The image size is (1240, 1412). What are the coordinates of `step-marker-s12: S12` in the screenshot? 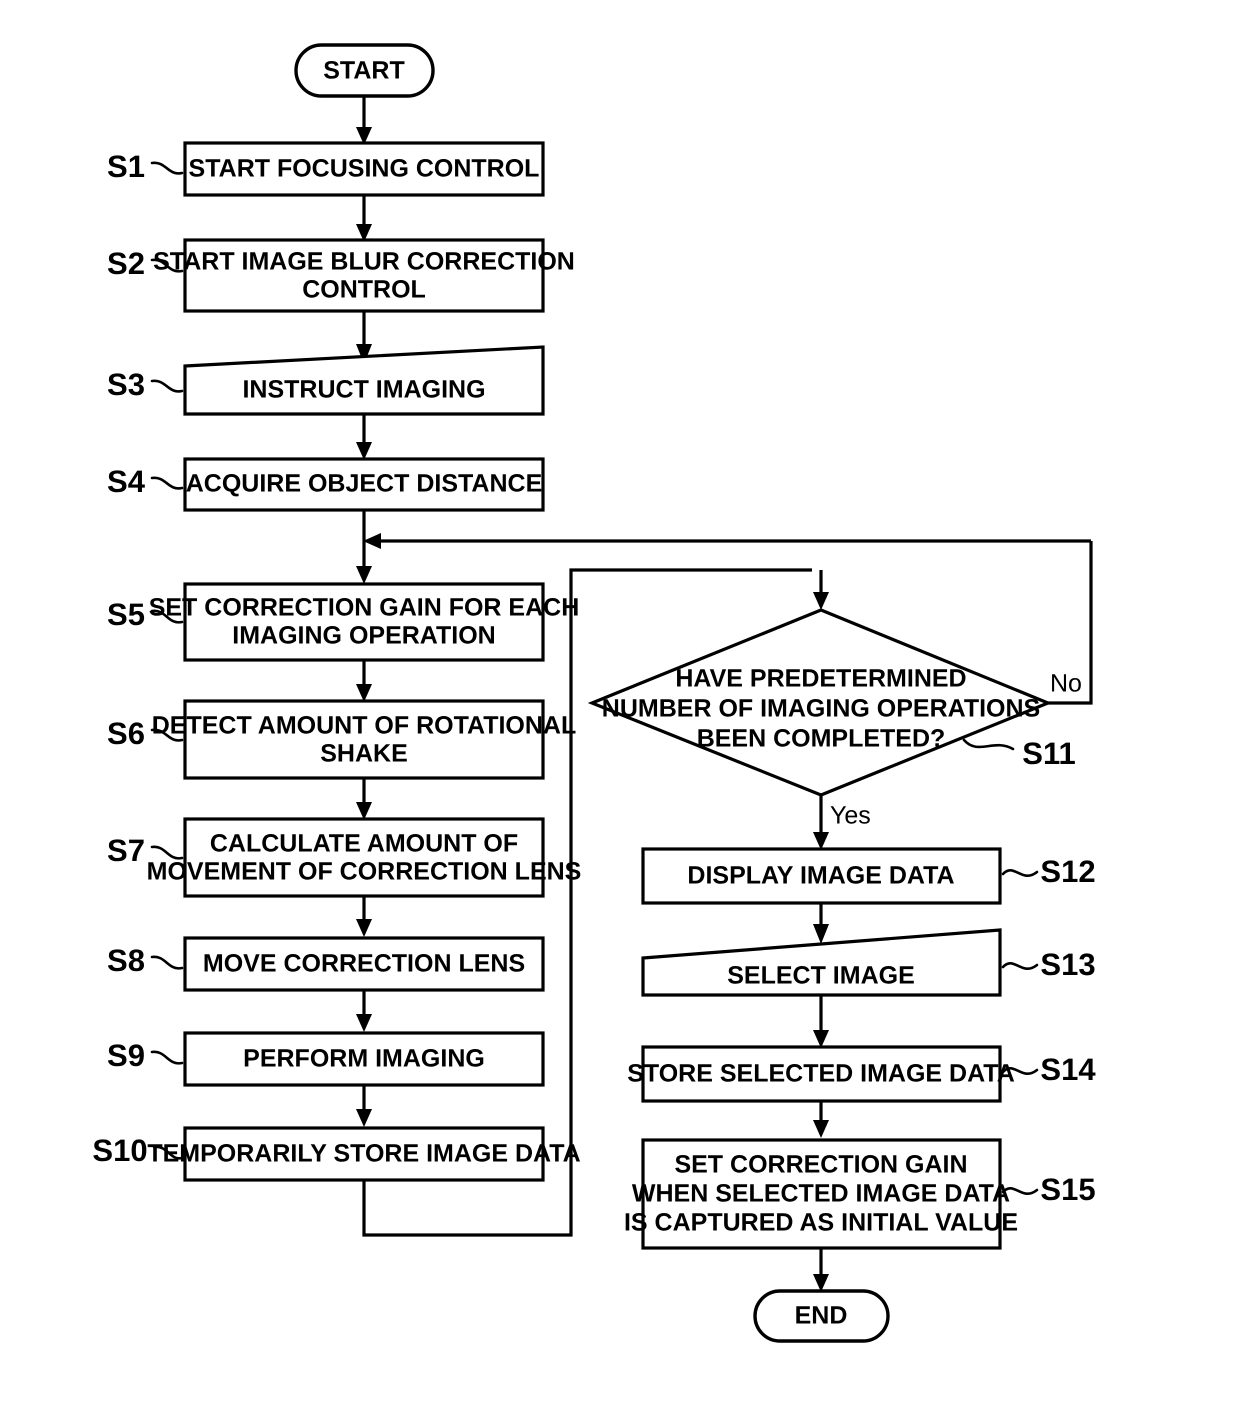 It's located at (1048, 871).